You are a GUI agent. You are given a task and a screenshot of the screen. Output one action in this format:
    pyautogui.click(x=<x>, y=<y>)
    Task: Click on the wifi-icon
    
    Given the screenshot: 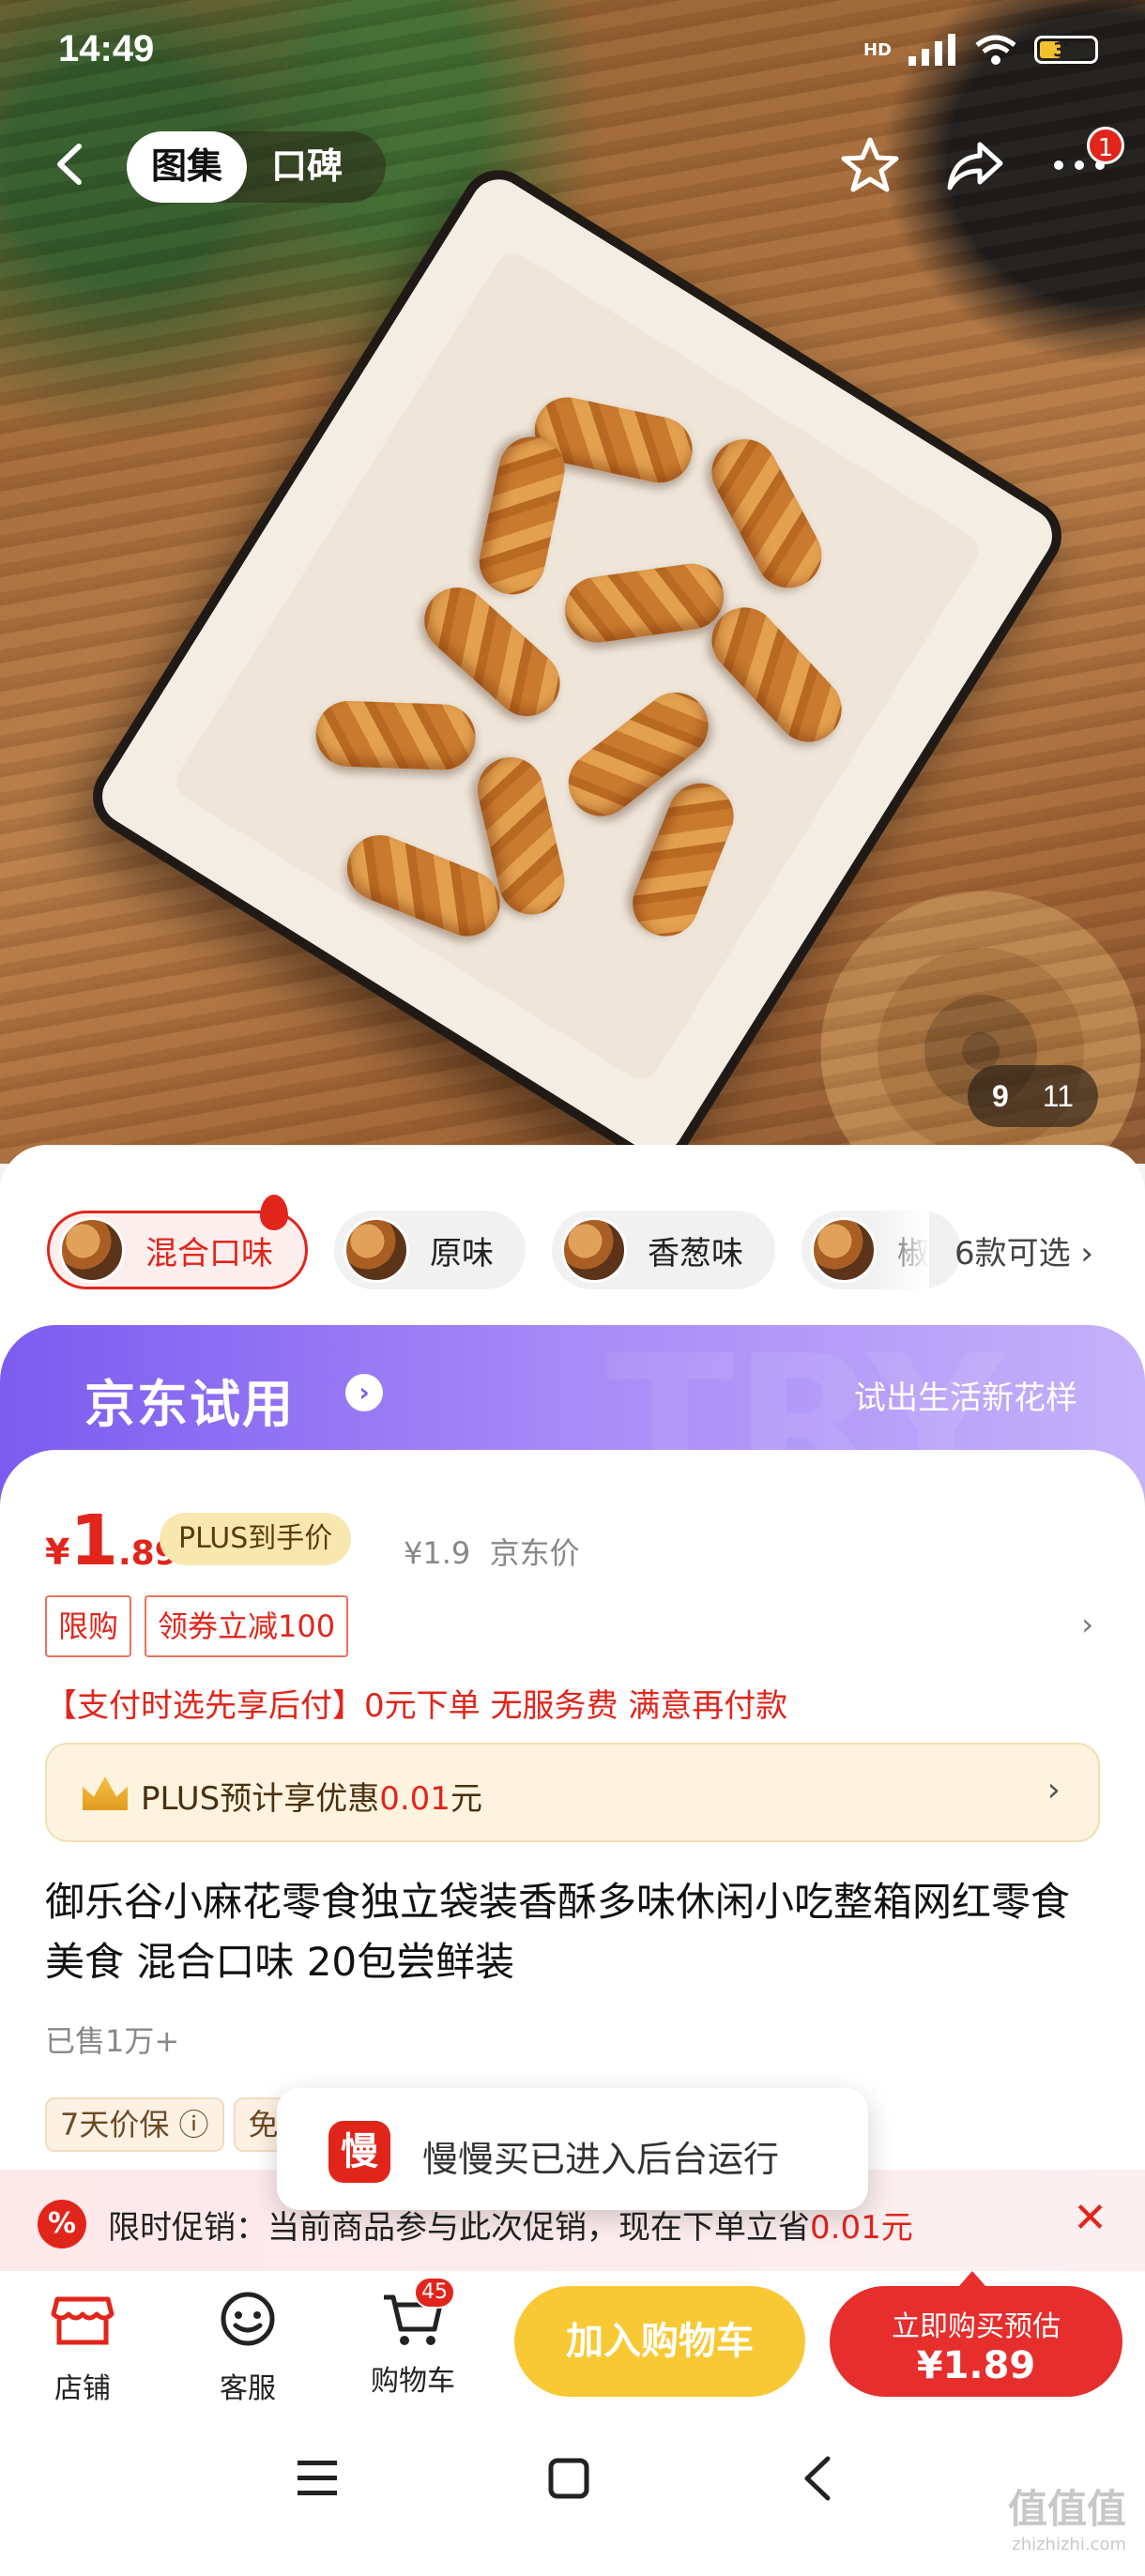 What is the action you would take?
    pyautogui.click(x=995, y=50)
    